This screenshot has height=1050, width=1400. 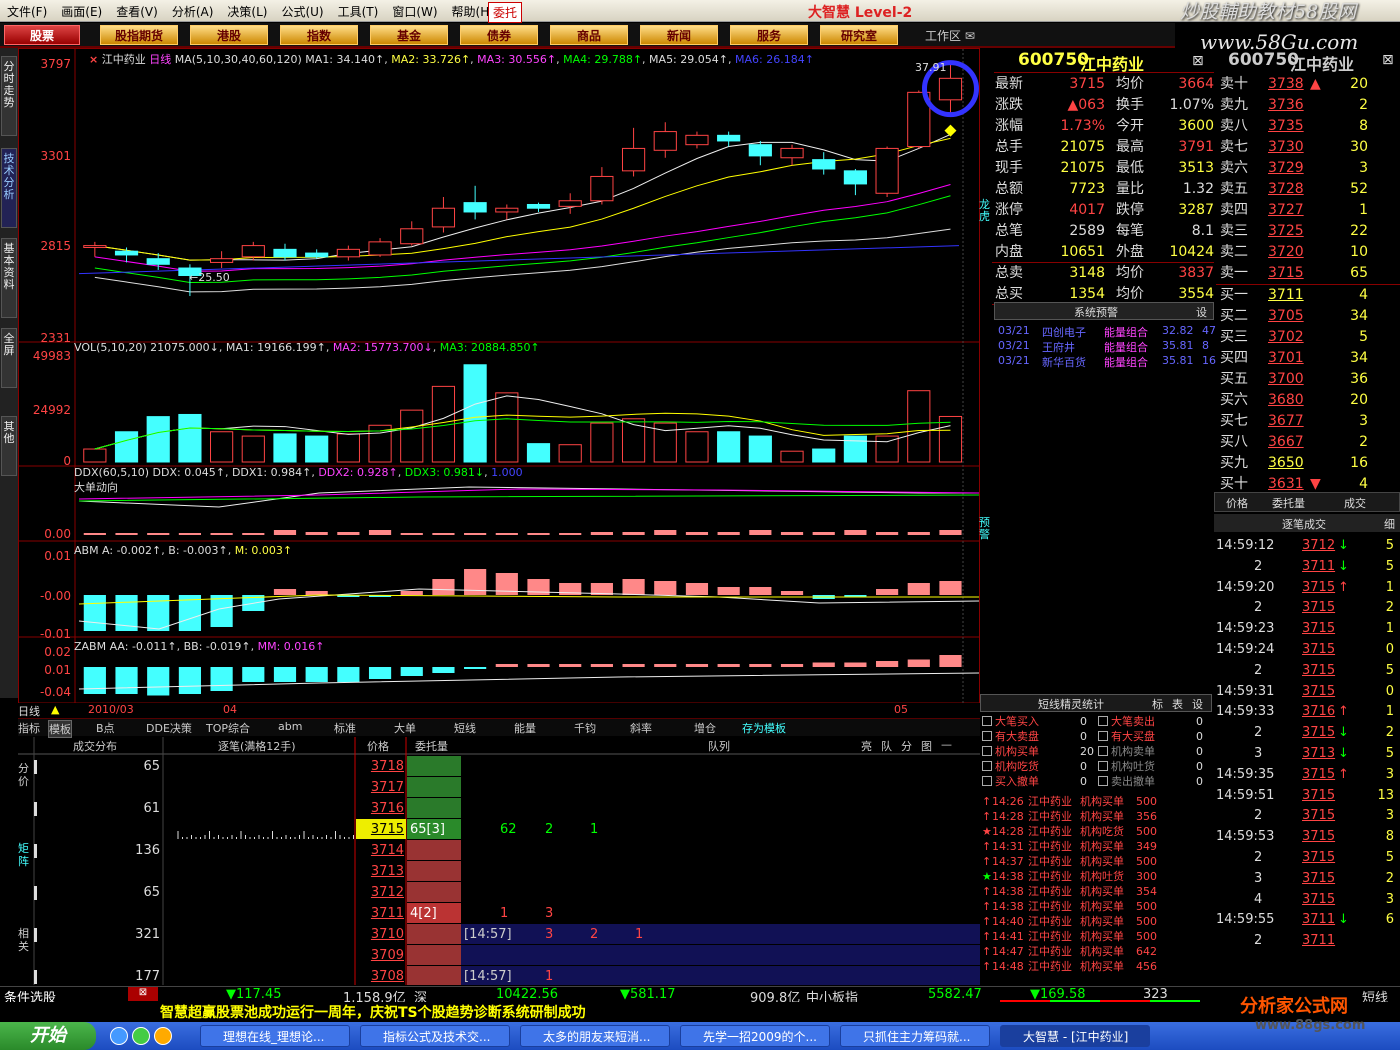 What do you see at coordinates (1286, 210) in the screenshot?
I see `sell-price: 3727` at bounding box center [1286, 210].